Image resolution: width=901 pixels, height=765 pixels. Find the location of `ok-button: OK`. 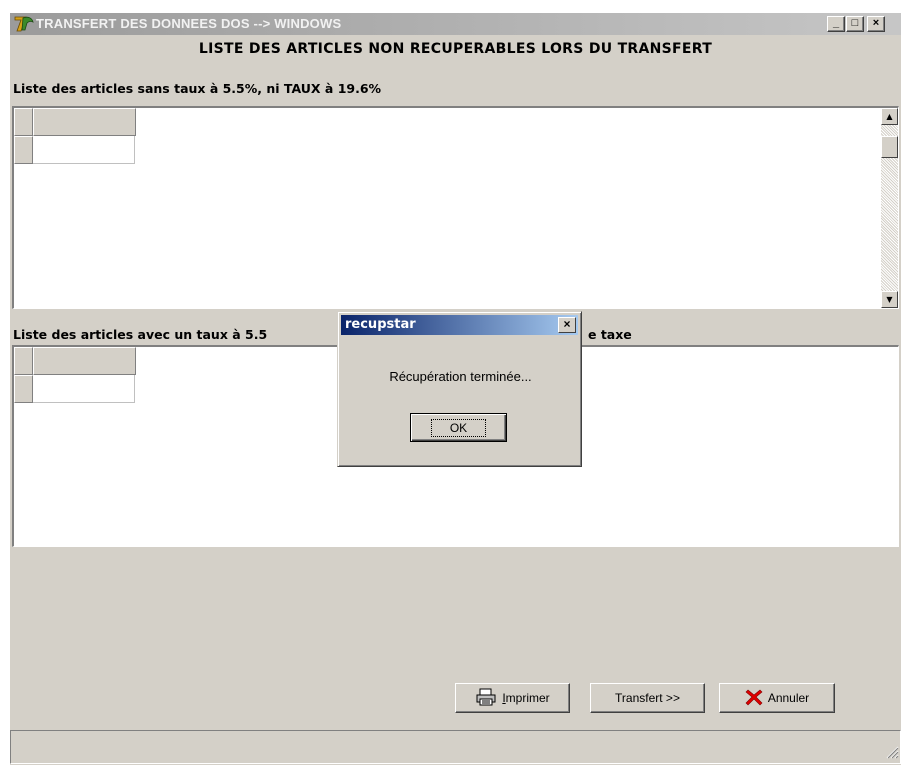

ok-button: OK is located at coordinates (458, 427).